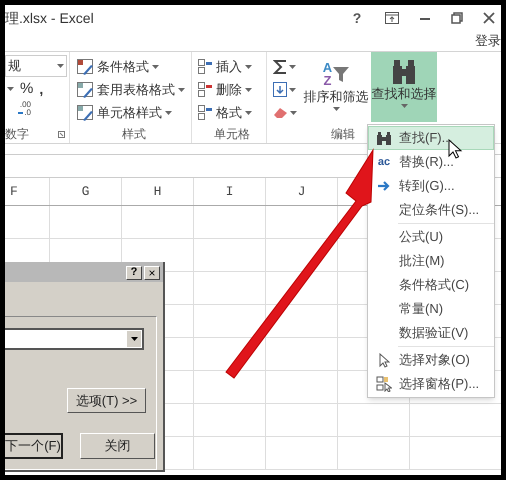  What do you see at coordinates (421, 309) in the screenshot?
I see `menu-item-label: 常量(N)` at bounding box center [421, 309].